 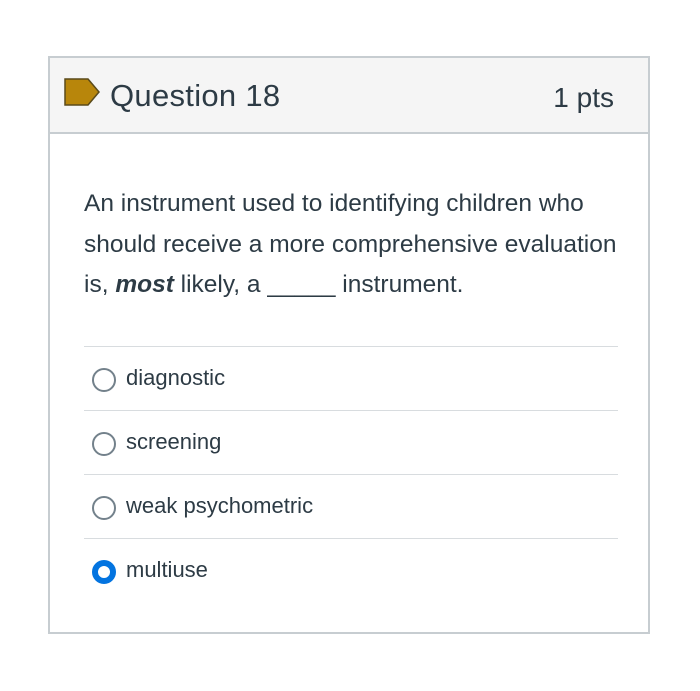 What do you see at coordinates (318, 284) in the screenshot?
I see `question-text-part2: likely, a _____ instrument.` at bounding box center [318, 284].